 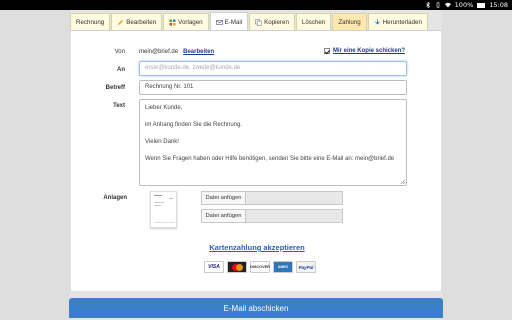 I want to click on download-icon, so click(x=377, y=22).